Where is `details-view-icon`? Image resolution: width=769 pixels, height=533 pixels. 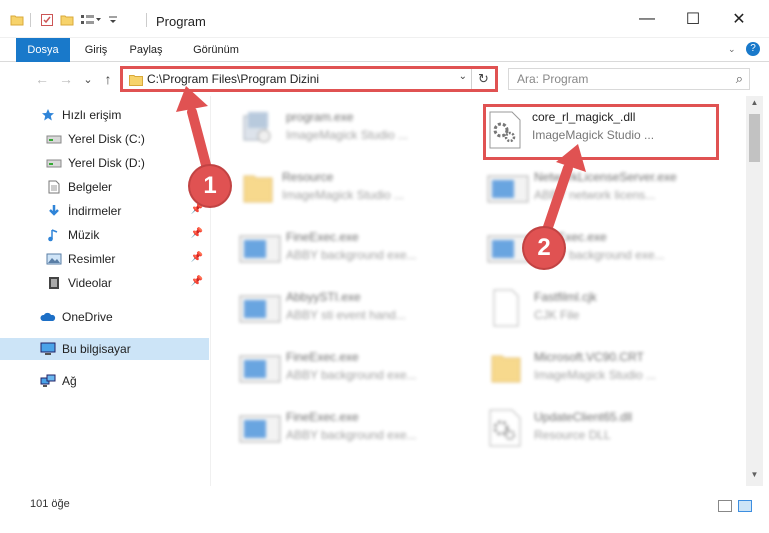
details-view-icon is located at coordinates (725, 506).